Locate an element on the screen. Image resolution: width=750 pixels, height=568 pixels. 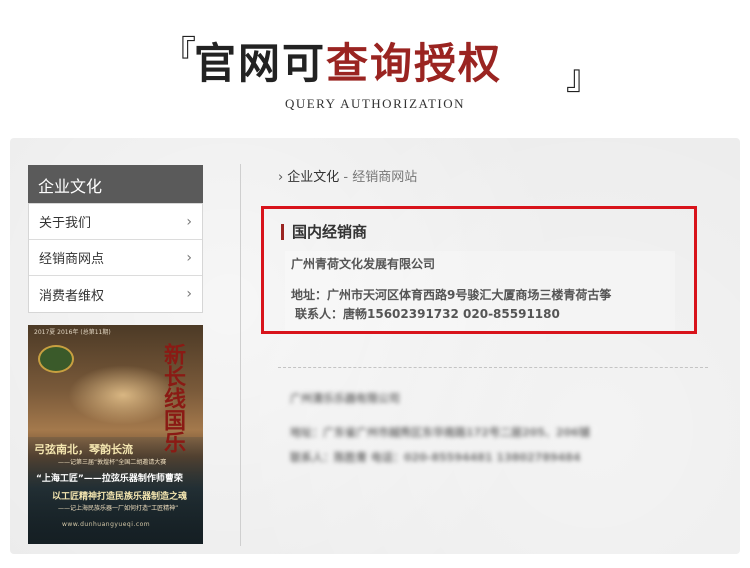
breadcrumb: › 企业文化 - 经销商网站 is located at coordinates (347, 175).